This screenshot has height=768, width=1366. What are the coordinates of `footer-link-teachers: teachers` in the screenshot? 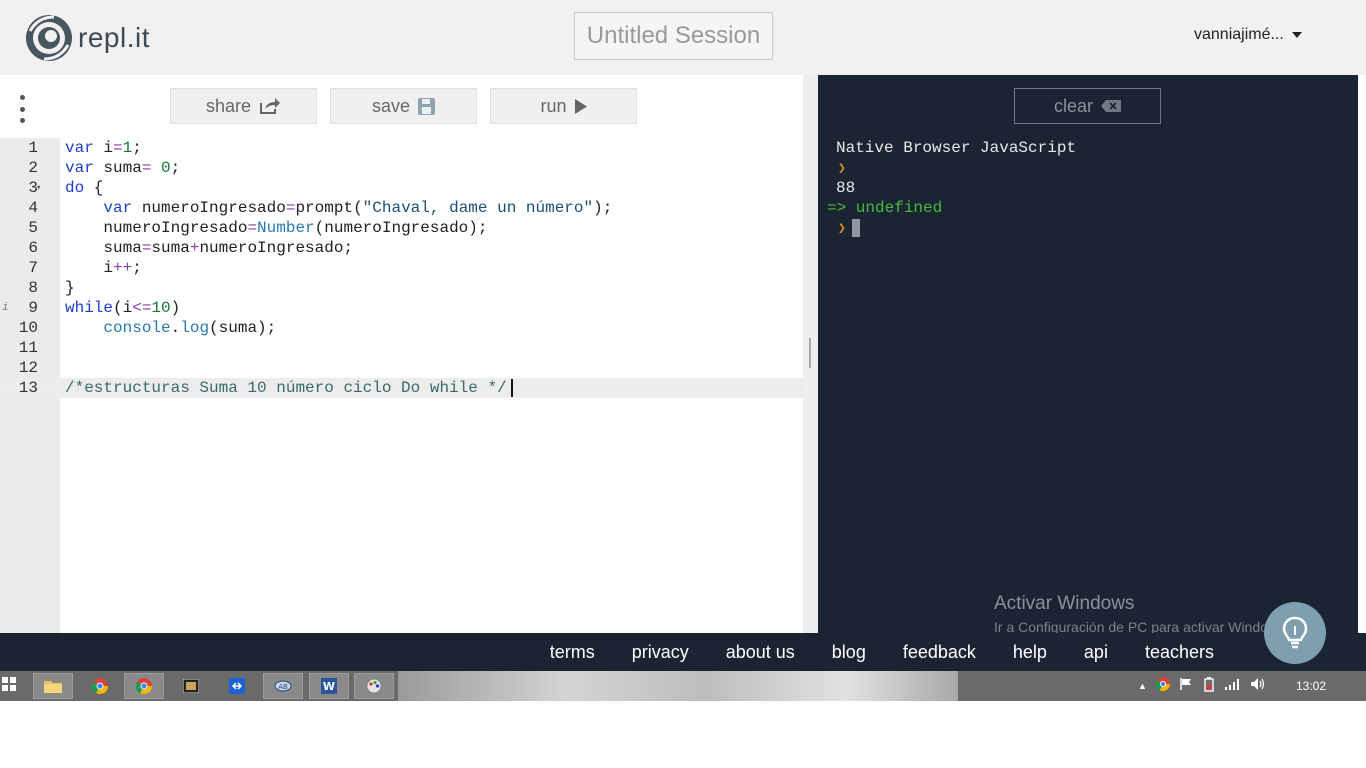 It's located at (1179, 652).